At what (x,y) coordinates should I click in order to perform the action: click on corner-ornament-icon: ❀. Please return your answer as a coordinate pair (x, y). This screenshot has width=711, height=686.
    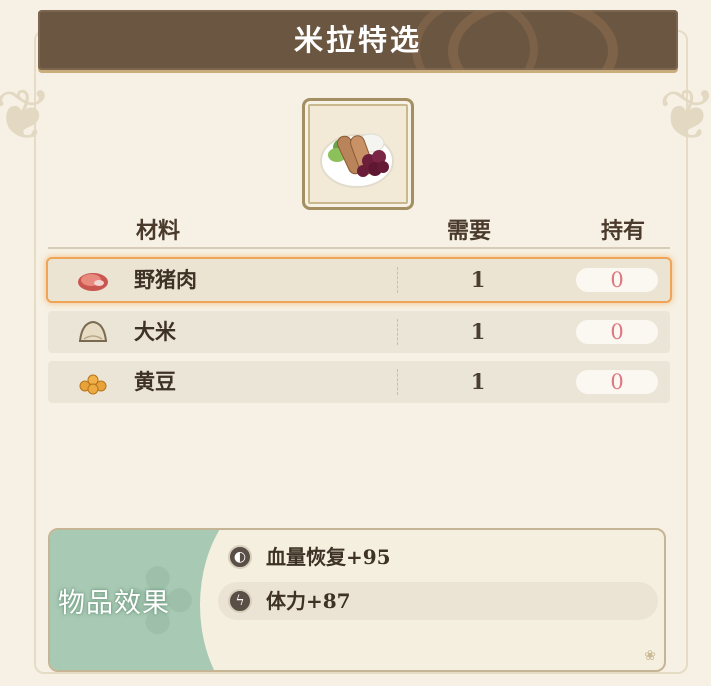
    Looking at the image, I should click on (650, 656).